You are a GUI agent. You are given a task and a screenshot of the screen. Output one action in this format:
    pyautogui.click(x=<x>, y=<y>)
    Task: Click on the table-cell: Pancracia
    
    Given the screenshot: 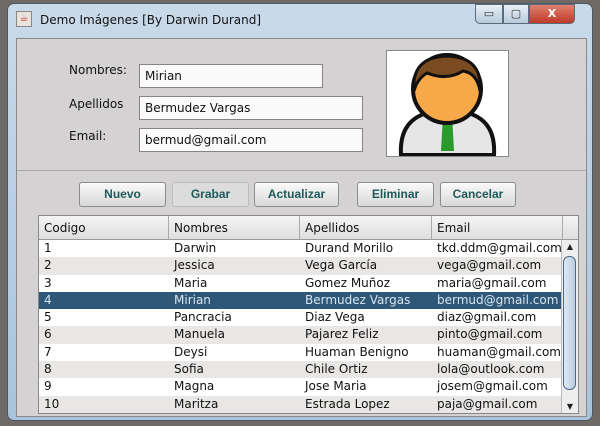 What is the action you would take?
    pyautogui.click(x=234, y=317)
    